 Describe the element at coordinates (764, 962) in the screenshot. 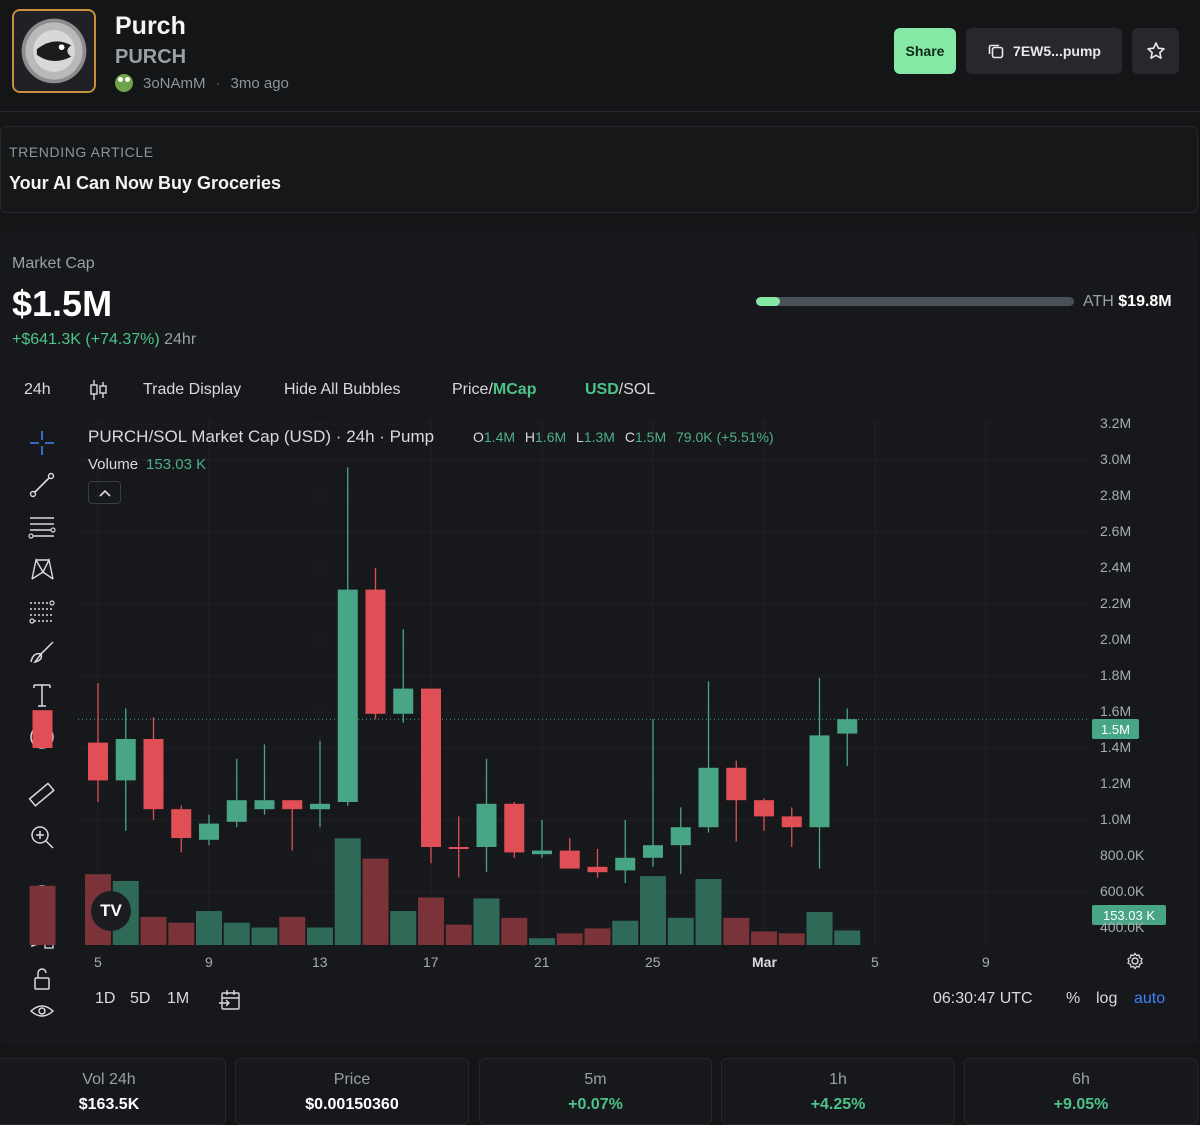

I see `x-tick-label: Mar` at that location.